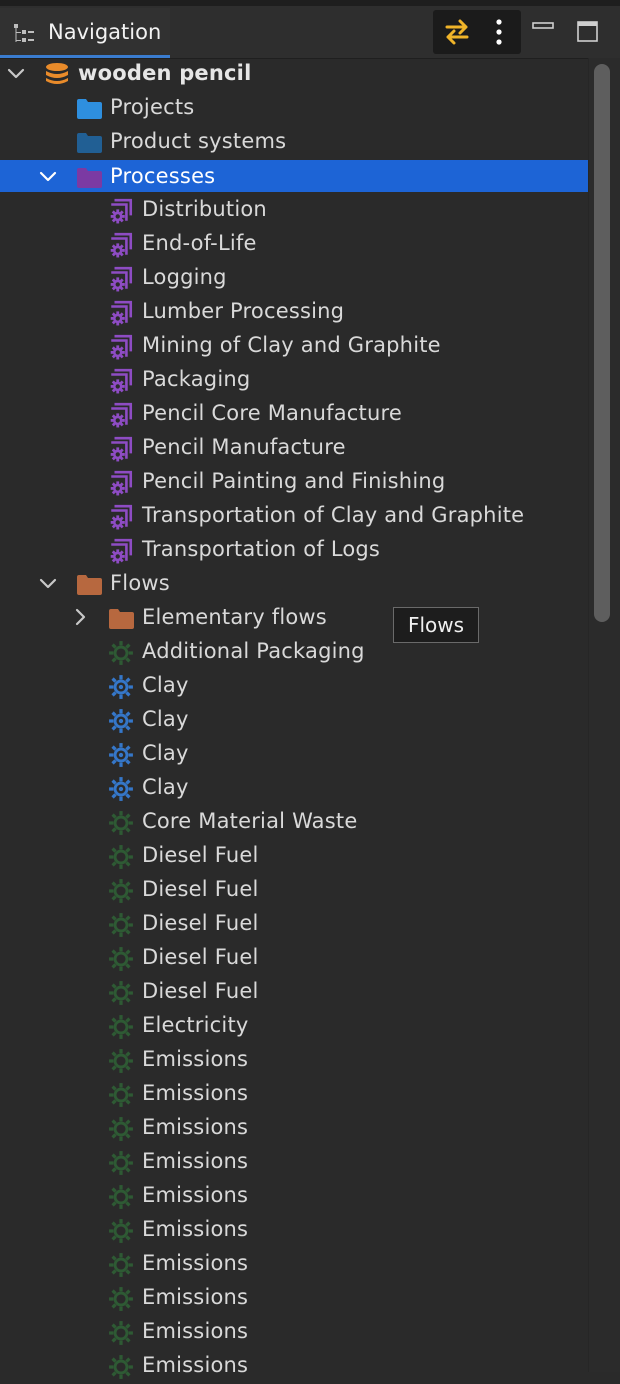  Describe the element at coordinates (588, 32) in the screenshot. I see `maximize-icon` at that location.